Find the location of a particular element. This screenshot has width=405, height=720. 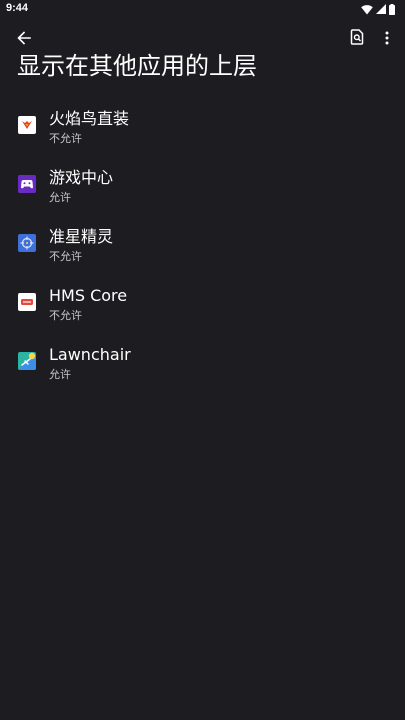

app-name: 游戏中心 is located at coordinates (81, 177).